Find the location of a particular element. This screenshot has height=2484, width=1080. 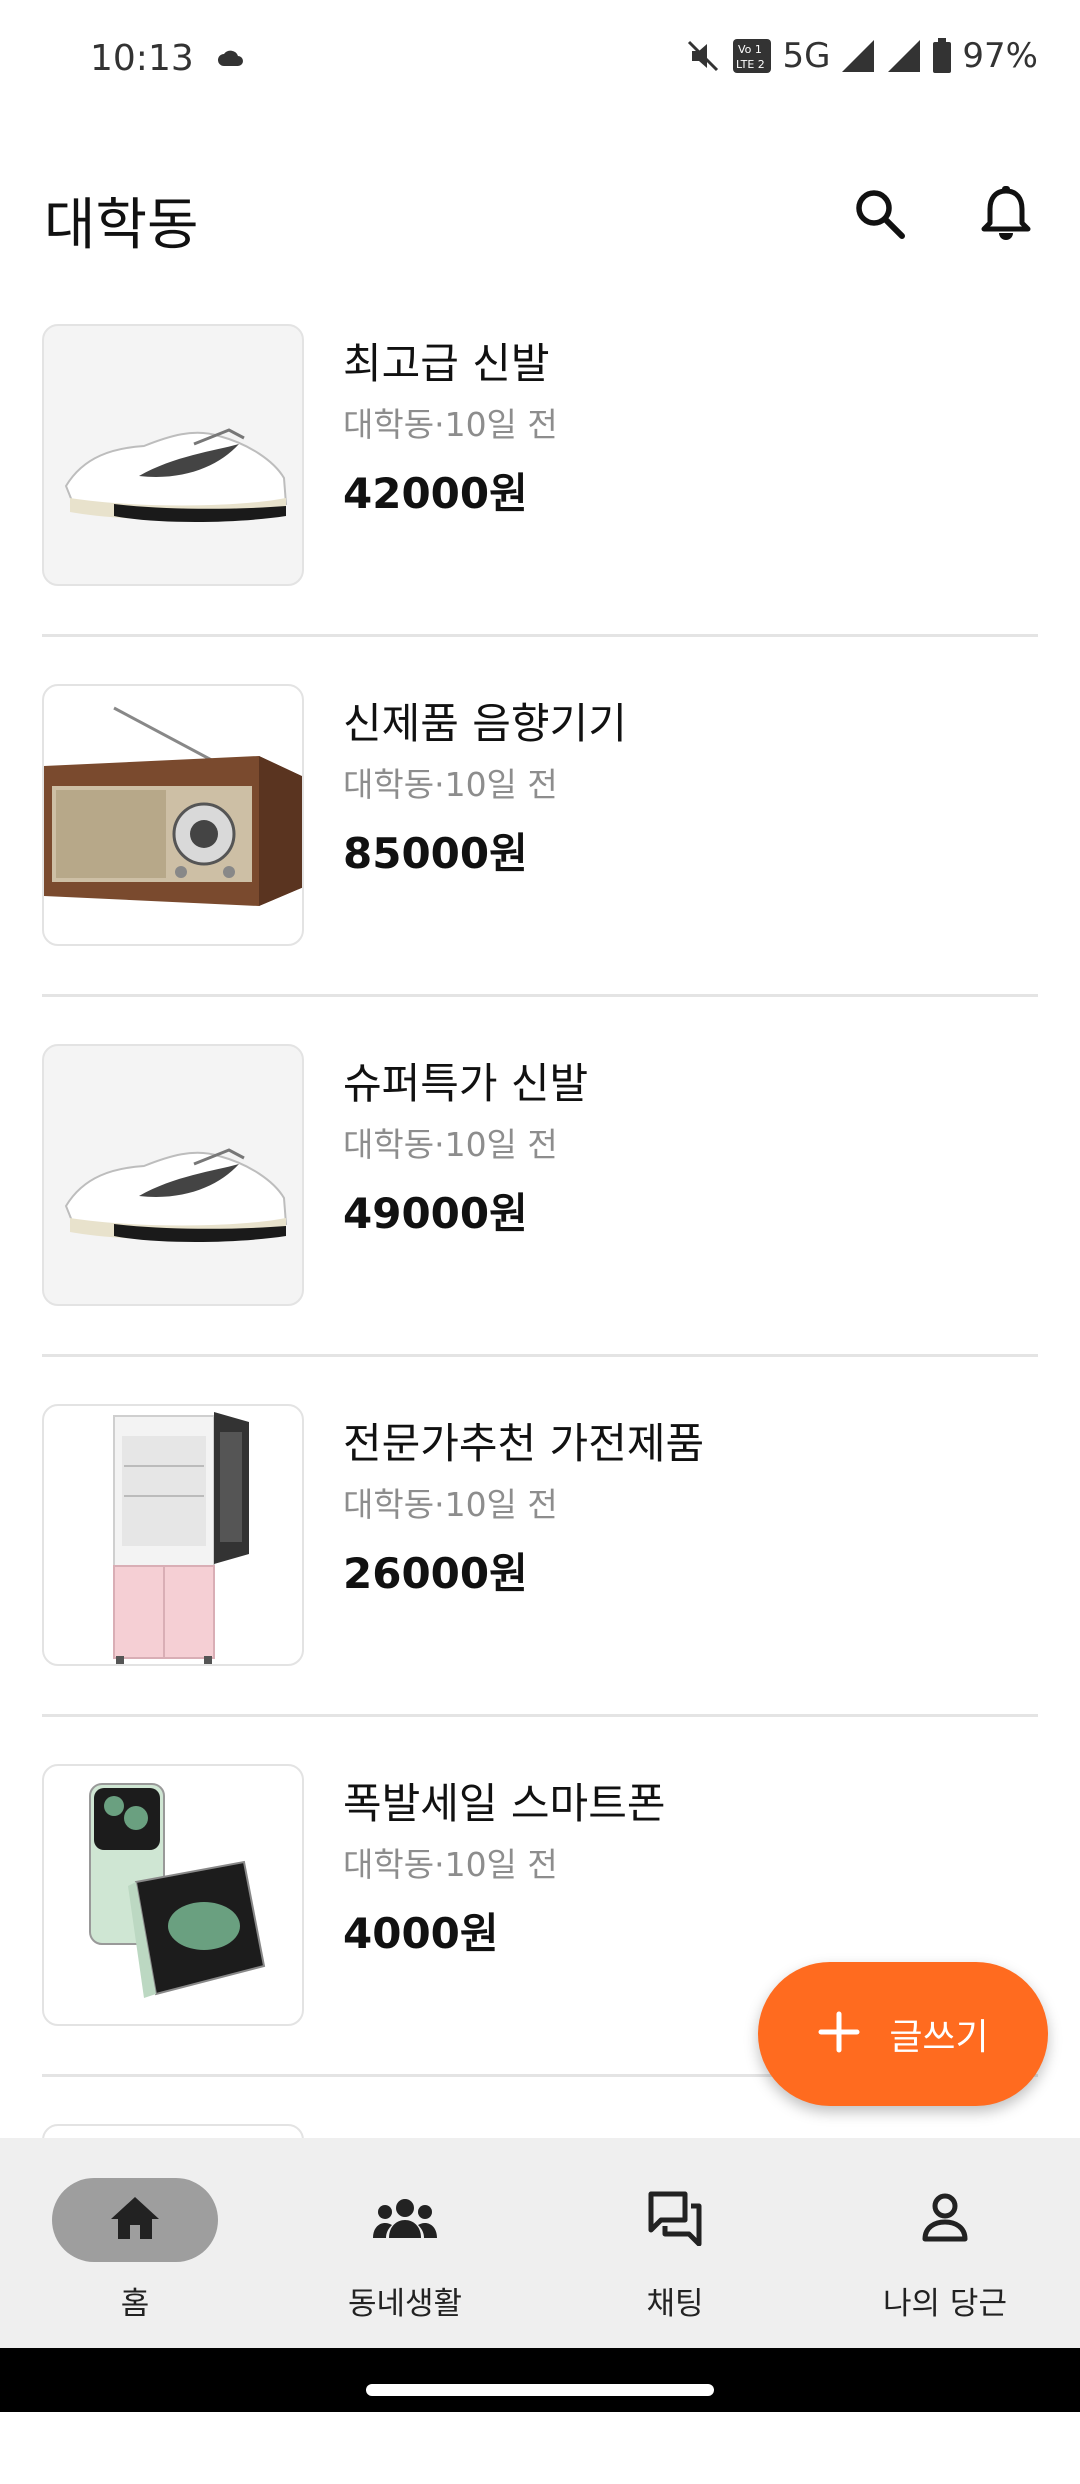

svg-text: Vo 1 is located at coordinates (750, 49).